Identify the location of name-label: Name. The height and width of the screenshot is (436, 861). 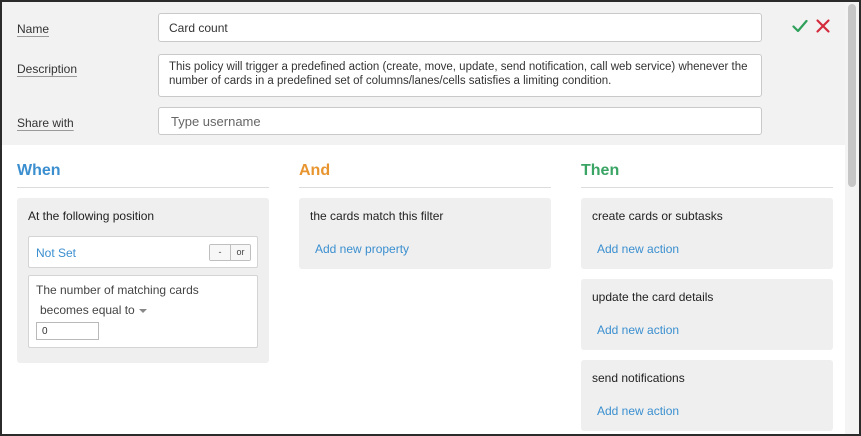
(33, 29).